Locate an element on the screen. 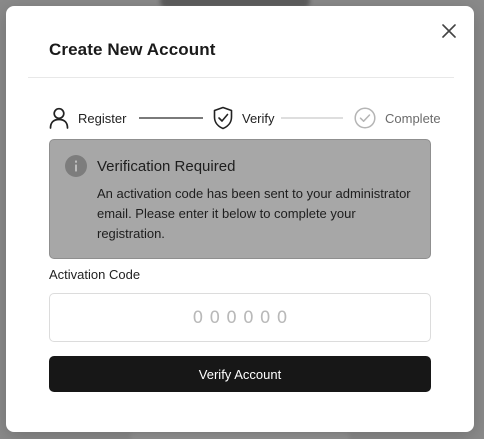  step-complete: Complete is located at coordinates (397, 118).